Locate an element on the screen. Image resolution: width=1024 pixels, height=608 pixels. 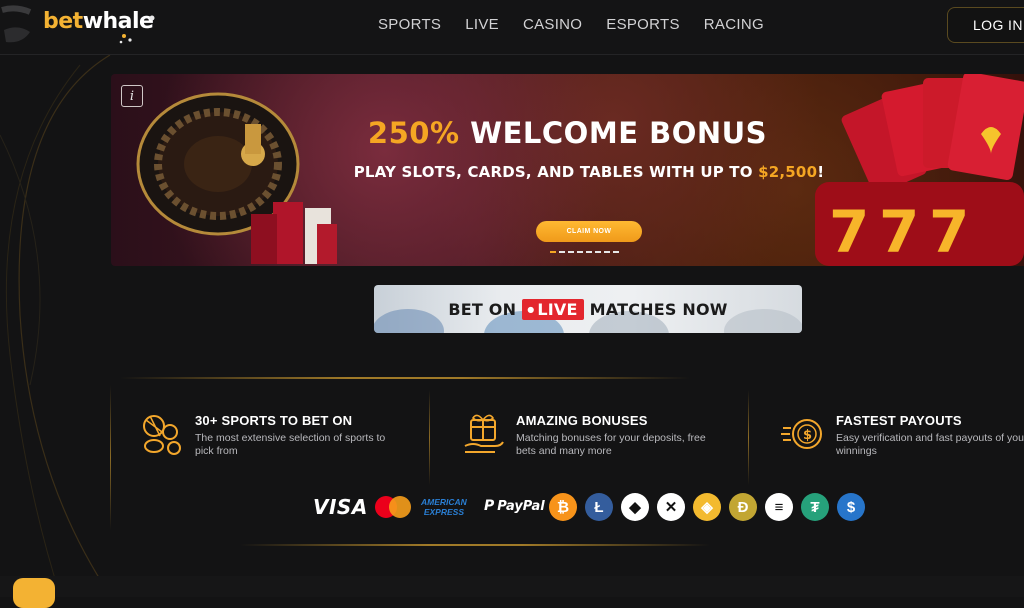
feature-title: 30+ SPORTS TO BET ON is located at coordinates (274, 420).